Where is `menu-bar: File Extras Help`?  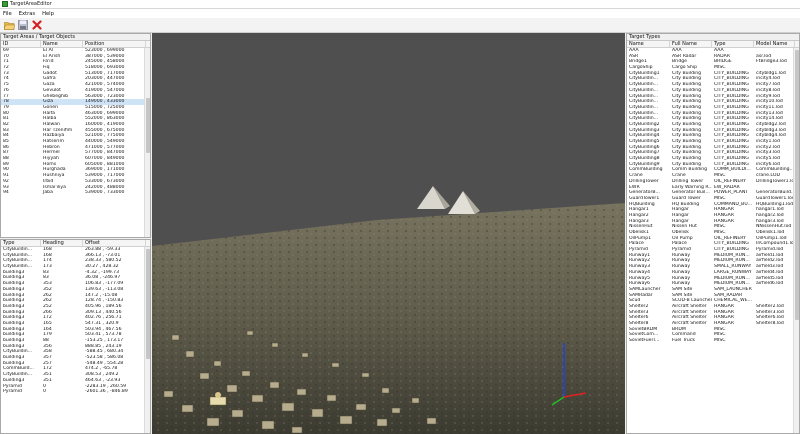
menu-bar: File Extras Help is located at coordinates (400, 13).